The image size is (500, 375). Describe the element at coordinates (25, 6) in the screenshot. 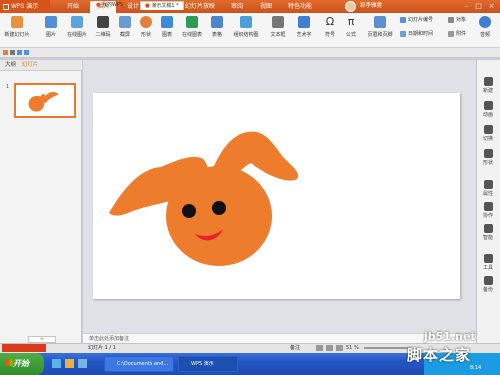

I see `app-menu-button: WPS 演示` at that location.